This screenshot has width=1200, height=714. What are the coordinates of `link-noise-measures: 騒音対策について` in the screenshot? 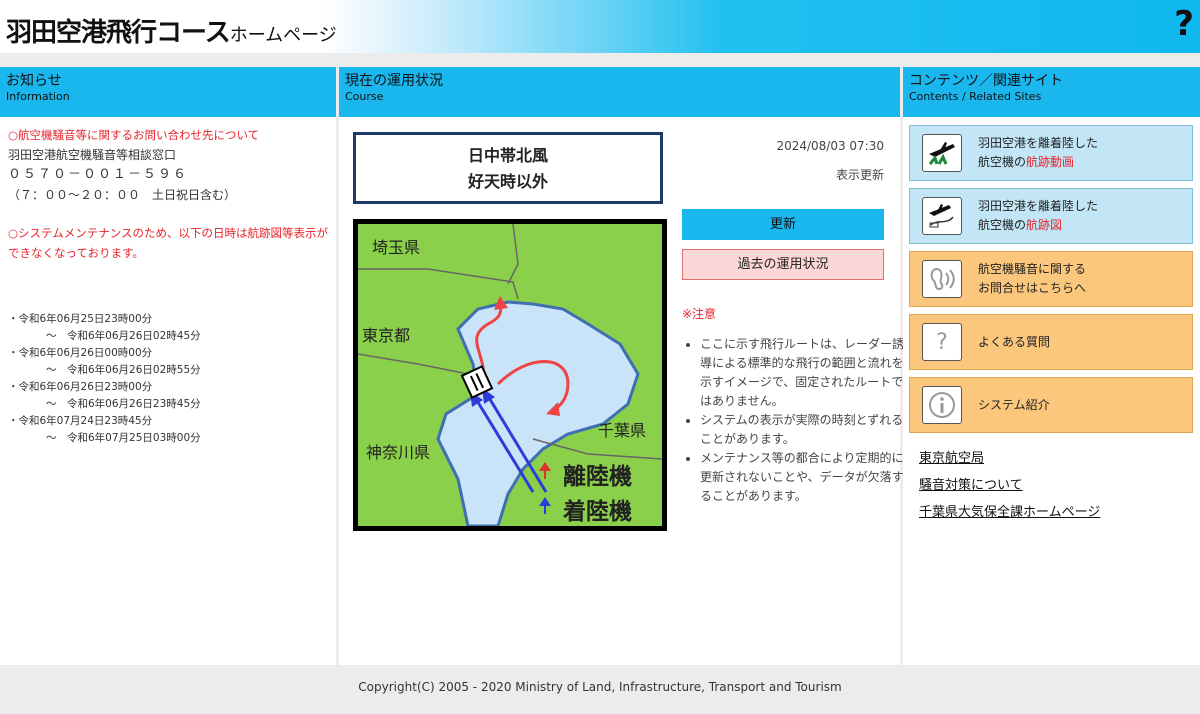 It's located at (1009, 485).